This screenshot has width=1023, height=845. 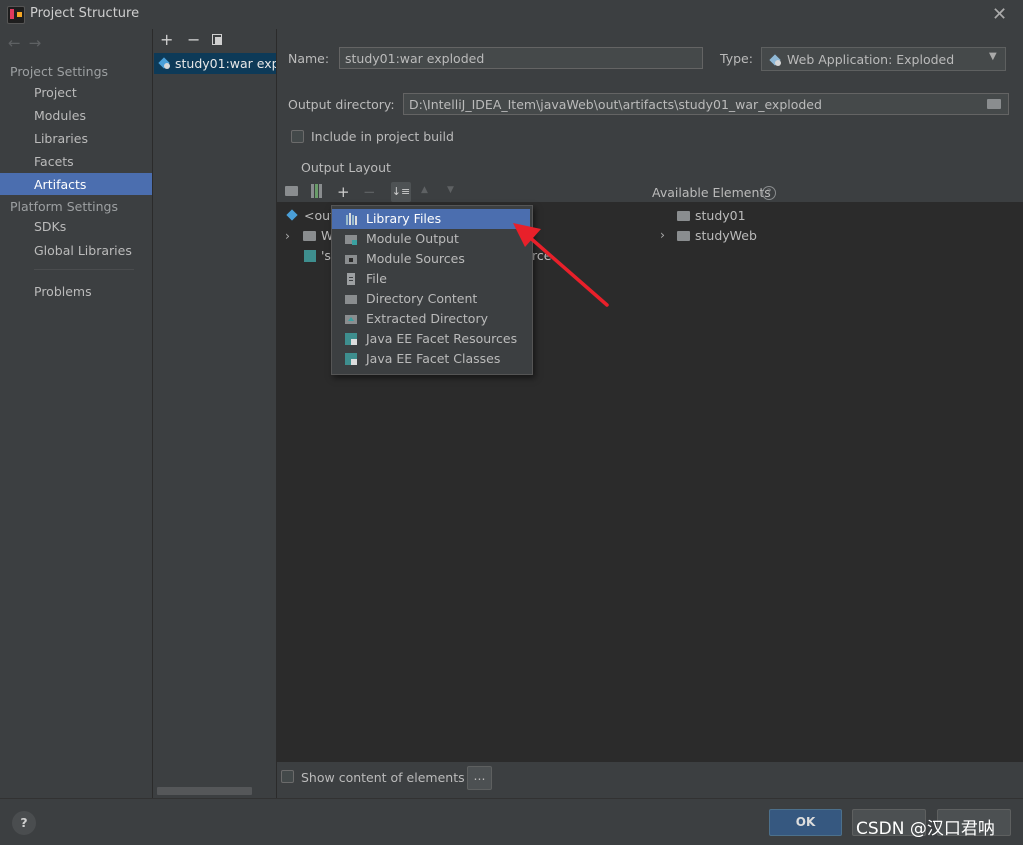 I want to click on horizontal-scrollbar, so click(x=204, y=791).